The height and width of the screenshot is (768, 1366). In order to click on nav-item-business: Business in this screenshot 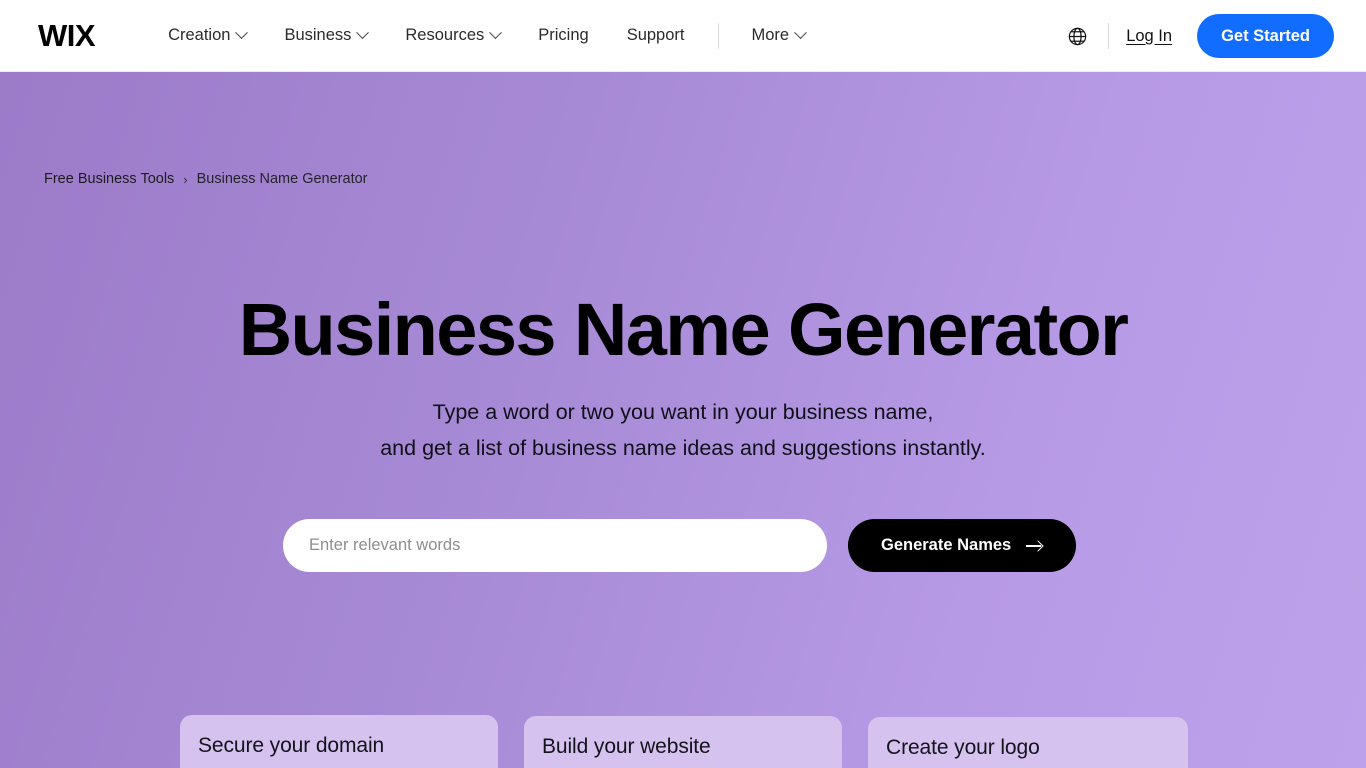, I will do `click(325, 35)`.